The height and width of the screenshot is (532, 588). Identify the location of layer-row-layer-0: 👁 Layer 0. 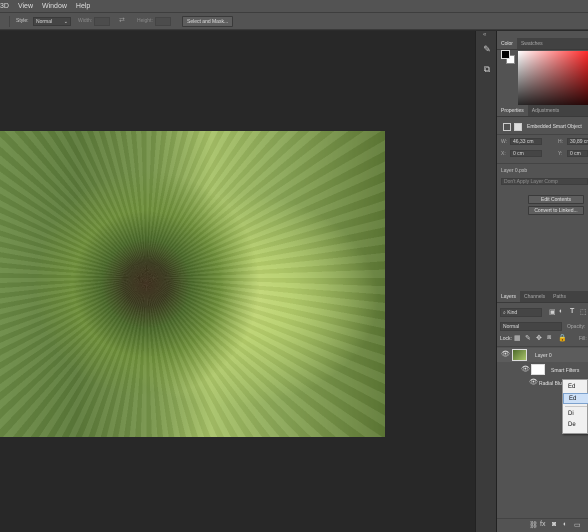
(542, 355).